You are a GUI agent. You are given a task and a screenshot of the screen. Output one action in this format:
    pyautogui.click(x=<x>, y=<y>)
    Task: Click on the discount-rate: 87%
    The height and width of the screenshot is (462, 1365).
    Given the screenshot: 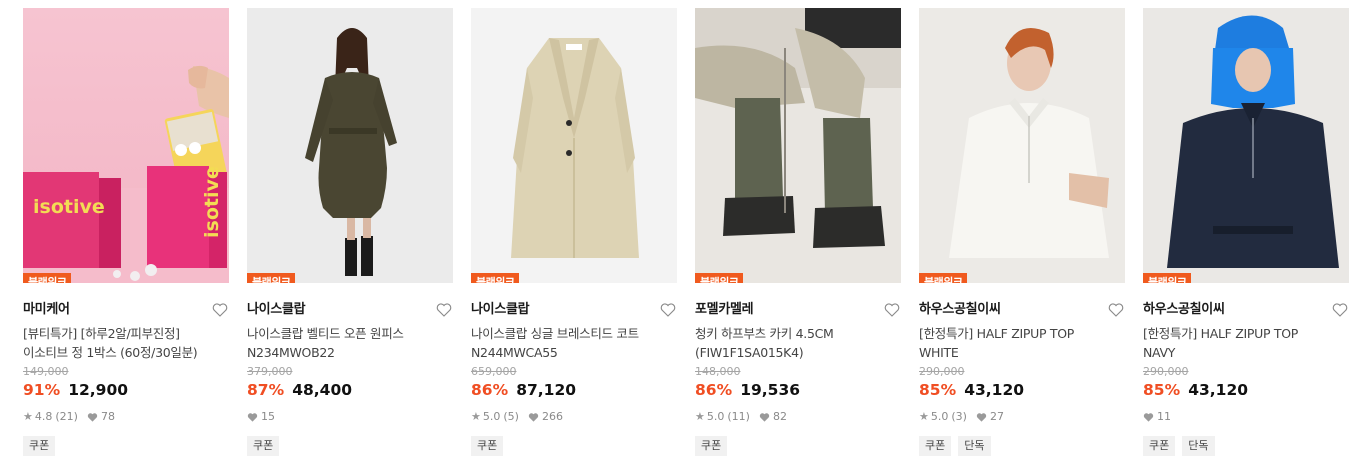 What is the action you would take?
    pyautogui.click(x=266, y=390)
    